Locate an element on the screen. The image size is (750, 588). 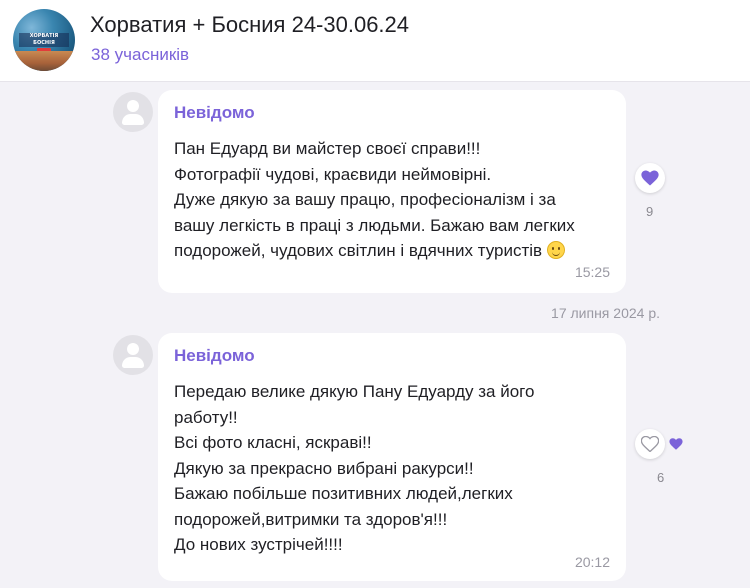
date-separator: 17 липня 2024 р. is located at coordinates (605, 313).